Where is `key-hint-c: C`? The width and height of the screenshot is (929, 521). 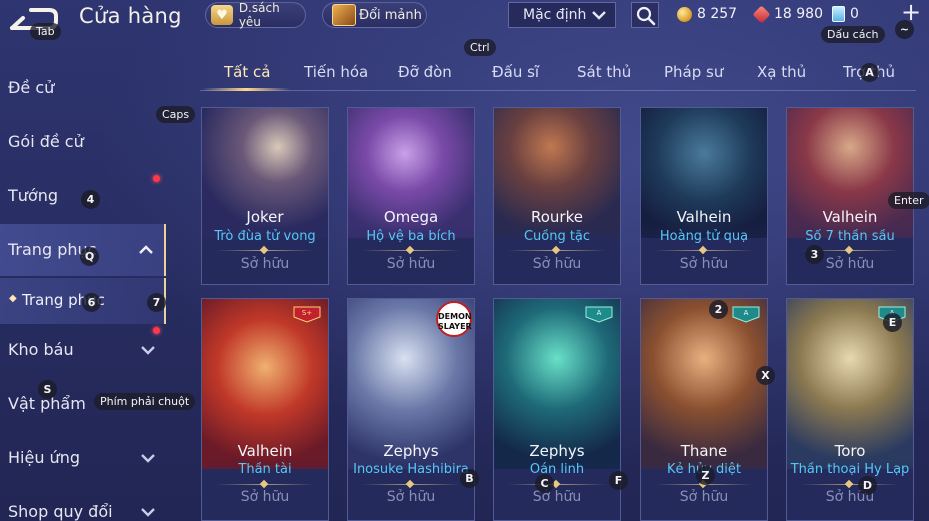
key-hint-c: C is located at coordinates (544, 483).